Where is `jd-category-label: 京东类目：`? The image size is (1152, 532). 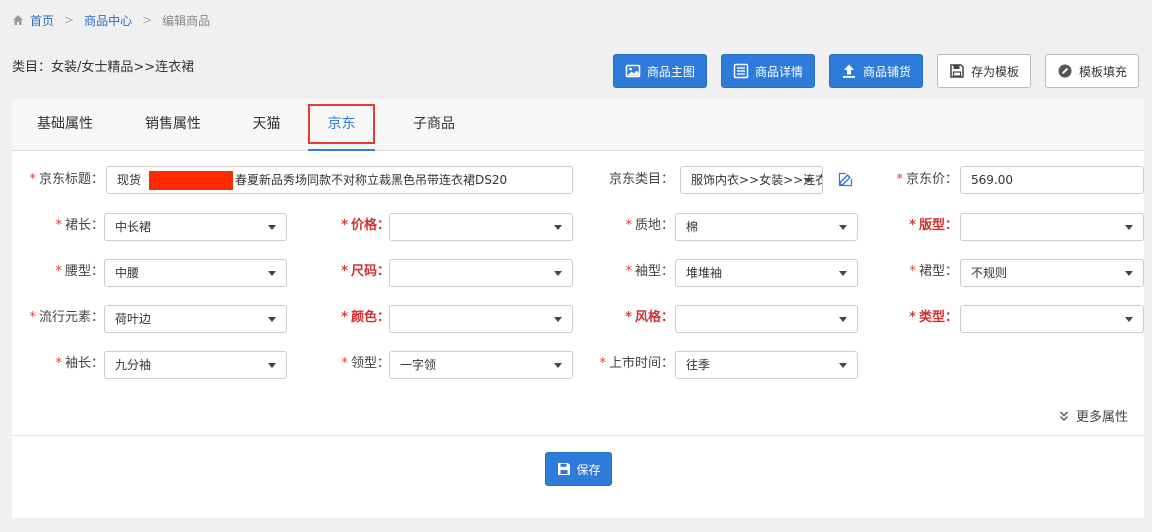 jd-category-label: 京东类目： is located at coordinates (641, 179).